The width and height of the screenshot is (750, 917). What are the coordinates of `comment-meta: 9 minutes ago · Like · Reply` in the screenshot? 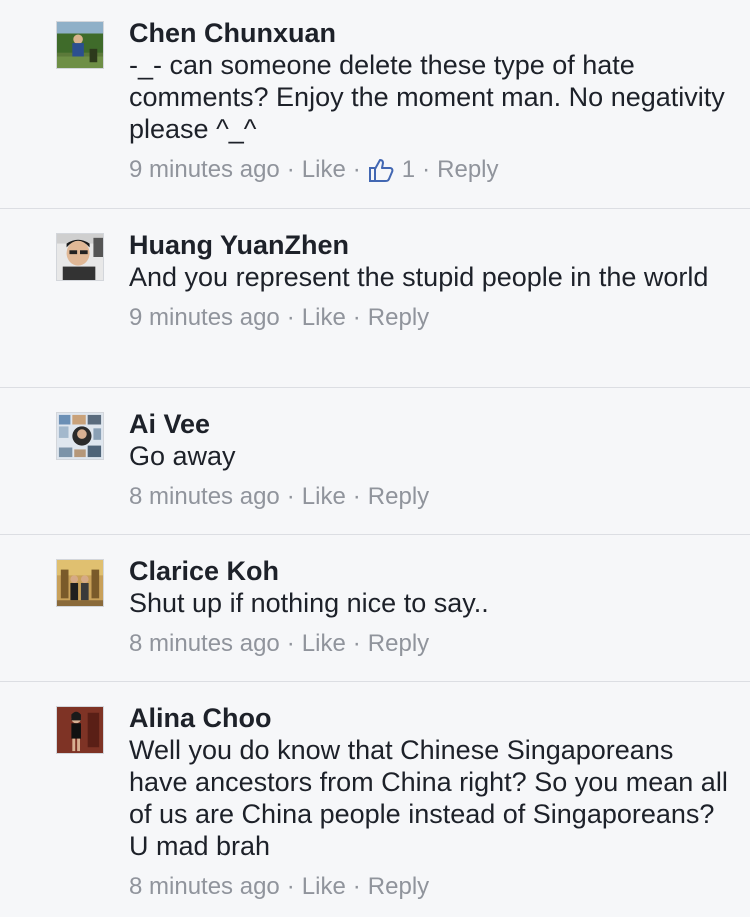 It's located at (429, 318).